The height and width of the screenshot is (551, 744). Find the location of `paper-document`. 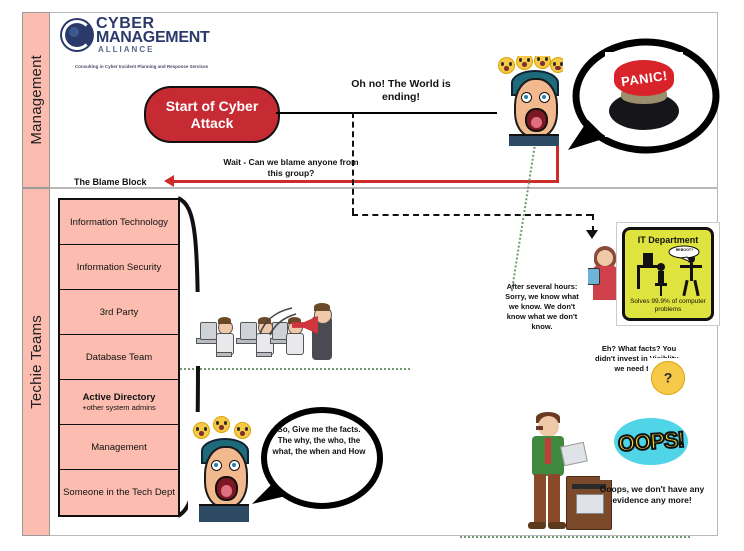

paper-document is located at coordinates (574, 454).